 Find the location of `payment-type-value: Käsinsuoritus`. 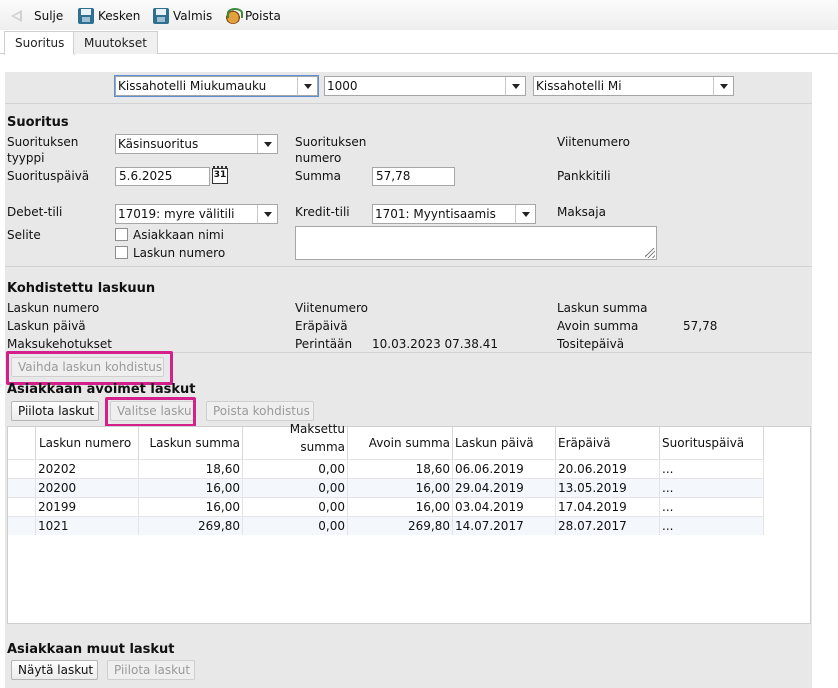

payment-type-value: Käsinsuoritus is located at coordinates (158, 144).